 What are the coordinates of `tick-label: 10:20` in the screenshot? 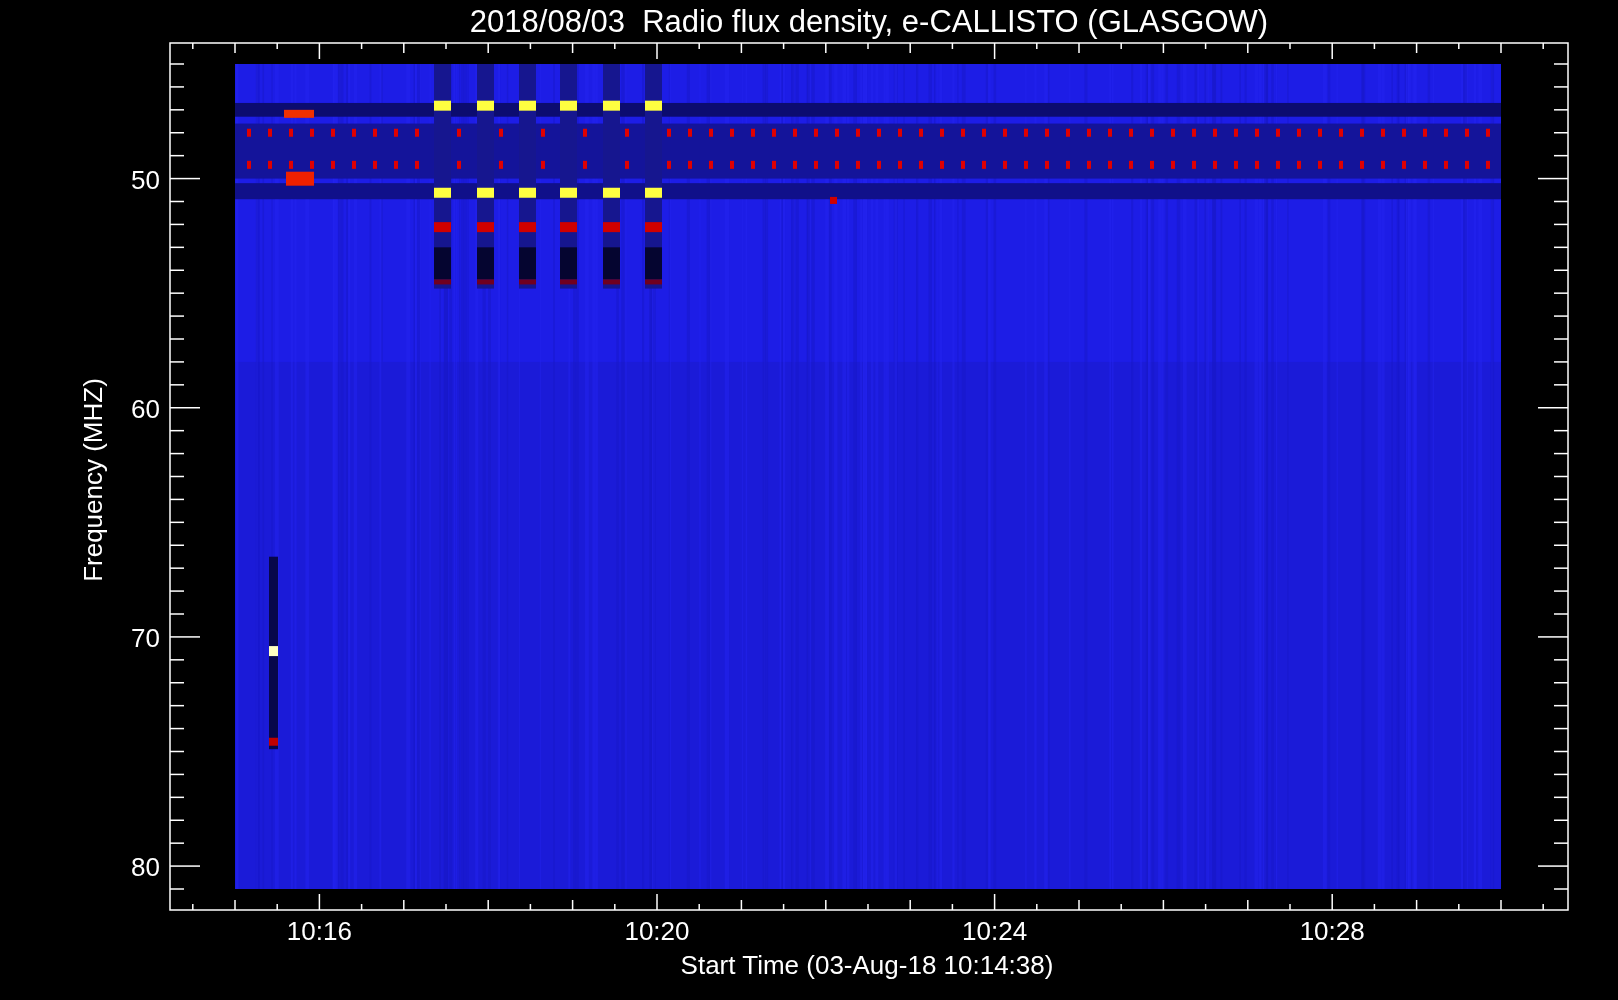 It's located at (657, 931).